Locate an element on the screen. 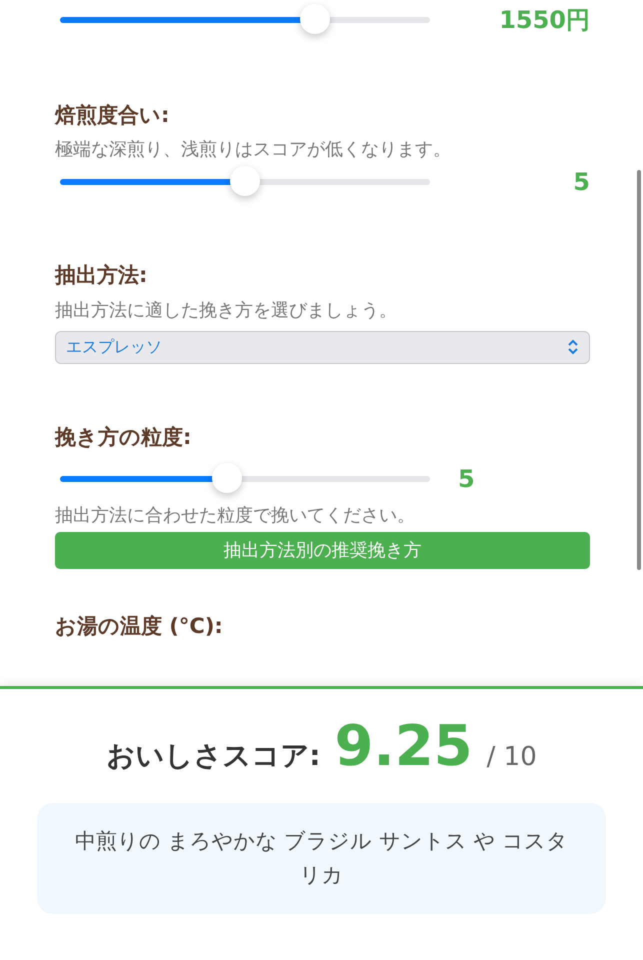  chevron-up-down-icon is located at coordinates (573, 347).